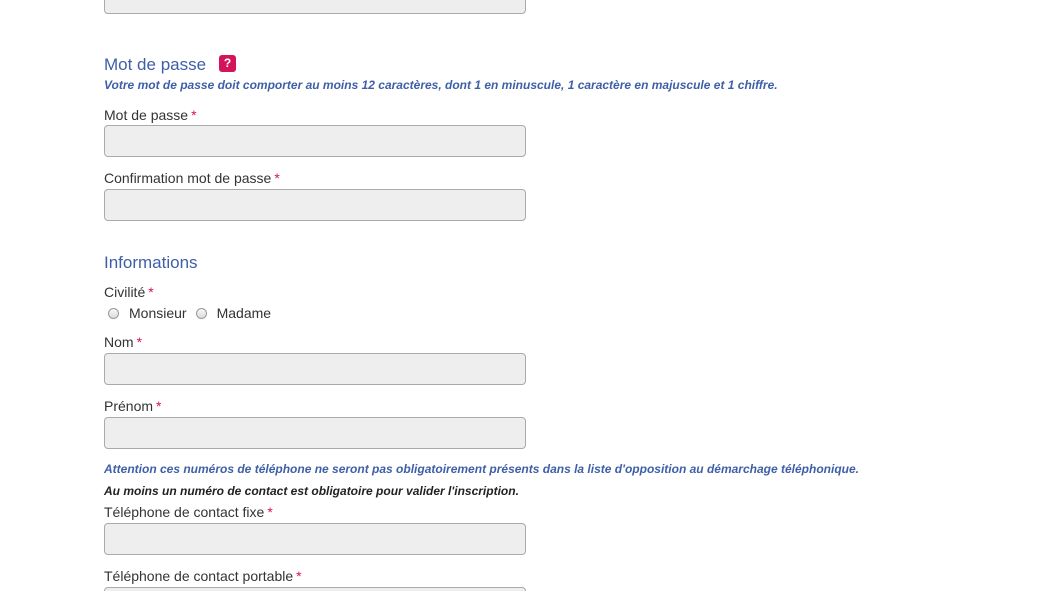 The height and width of the screenshot is (591, 1050). Describe the element at coordinates (125, 292) in the screenshot. I see `civility-label-text: Civilité` at that location.